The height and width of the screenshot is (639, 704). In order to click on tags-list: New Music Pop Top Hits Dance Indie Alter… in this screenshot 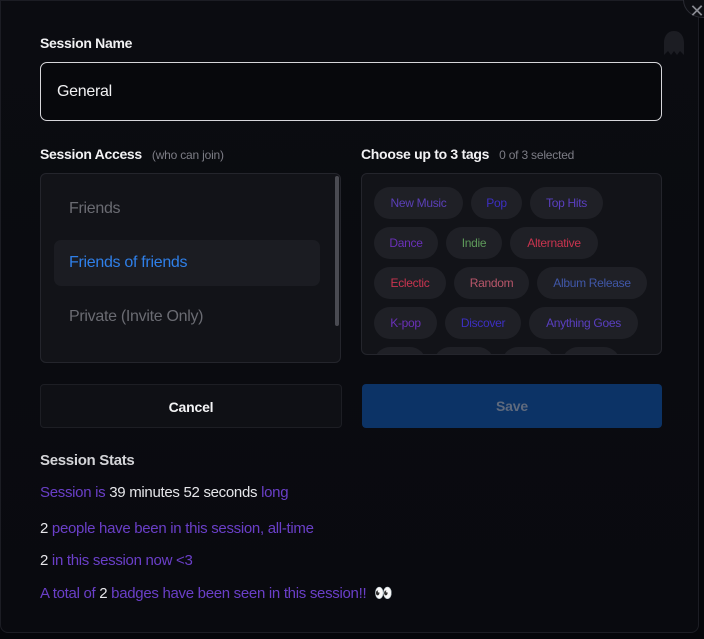, I will do `click(511, 264)`.